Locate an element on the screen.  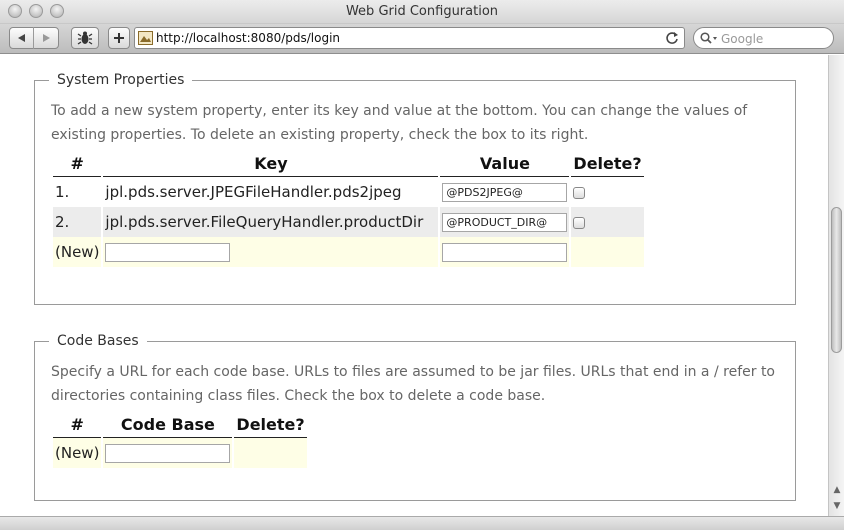
back-arrow-icon is located at coordinates (21, 38).